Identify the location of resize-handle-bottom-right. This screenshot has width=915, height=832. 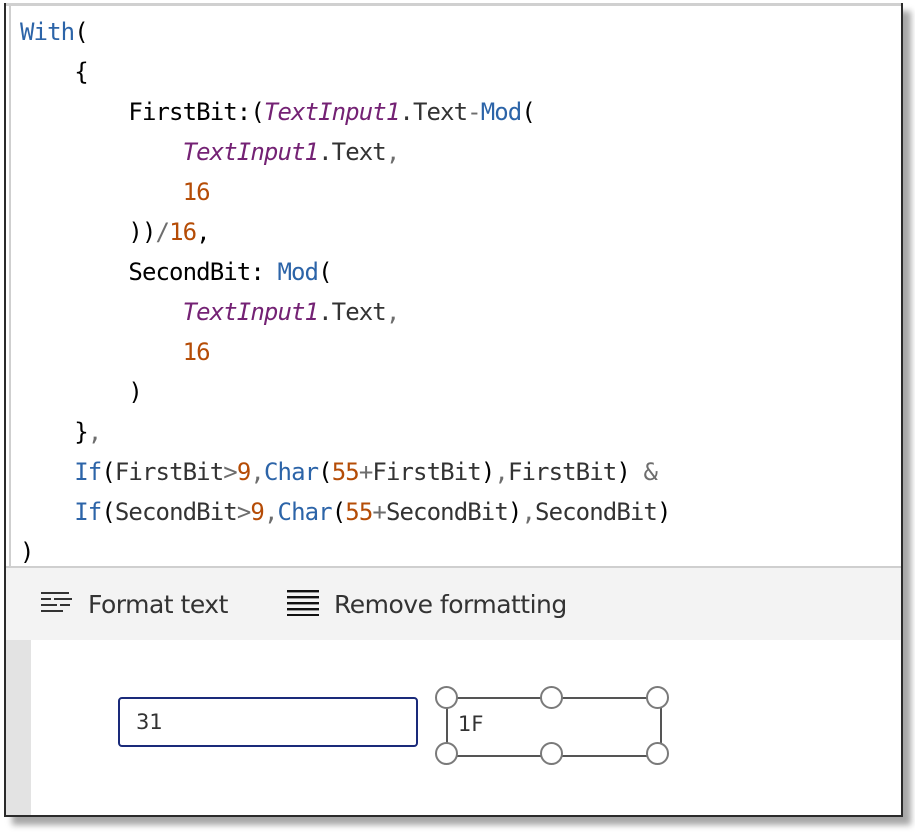
(657, 753).